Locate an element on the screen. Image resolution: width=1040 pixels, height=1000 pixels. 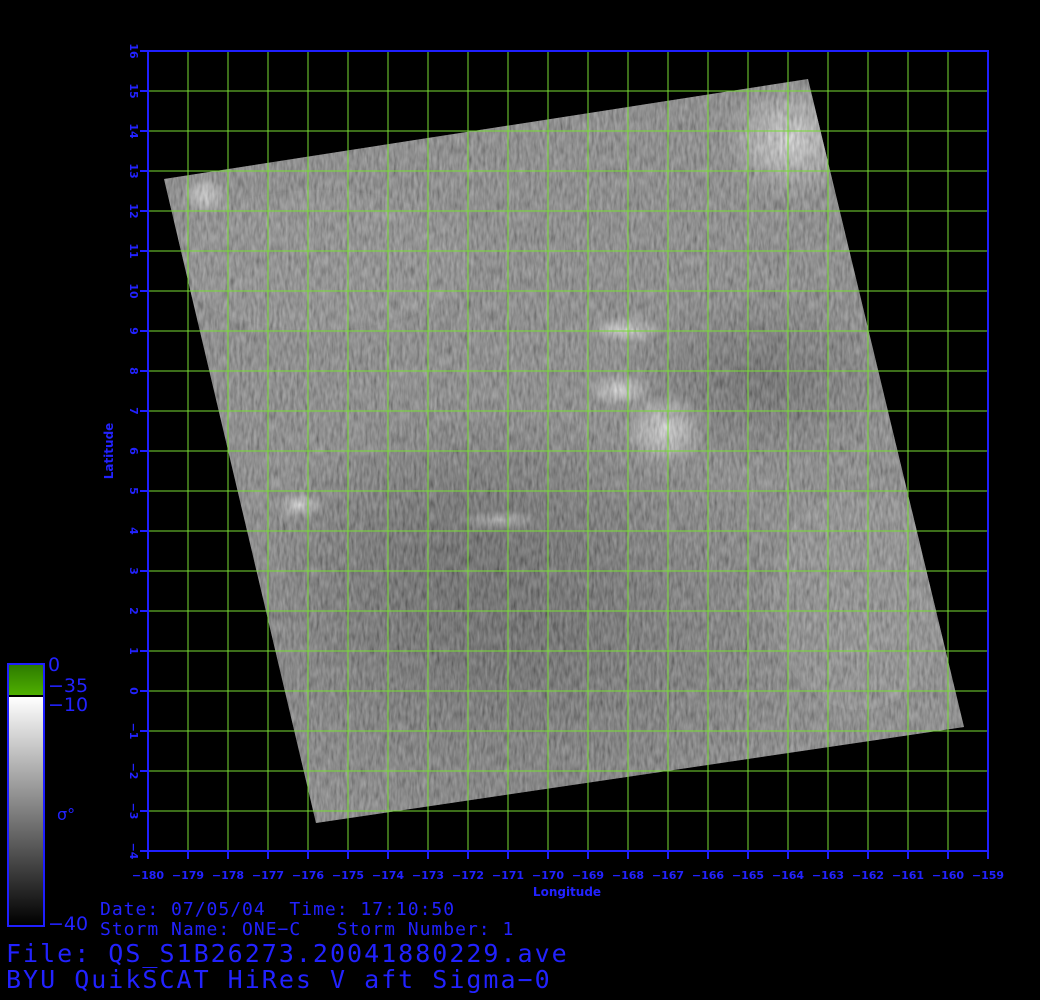
x-tick-label: −171 is located at coordinates (508, 875).